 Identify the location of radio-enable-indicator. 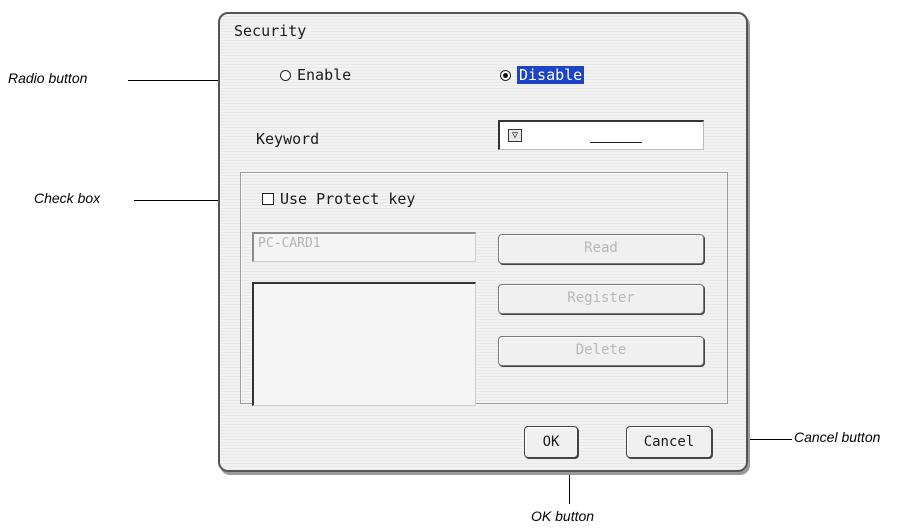
(285, 75).